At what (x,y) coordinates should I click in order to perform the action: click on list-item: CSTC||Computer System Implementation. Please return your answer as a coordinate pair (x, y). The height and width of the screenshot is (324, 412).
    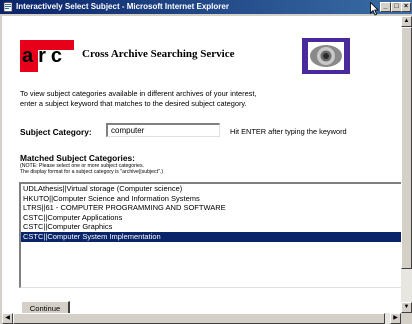
    Looking at the image, I should click on (211, 236).